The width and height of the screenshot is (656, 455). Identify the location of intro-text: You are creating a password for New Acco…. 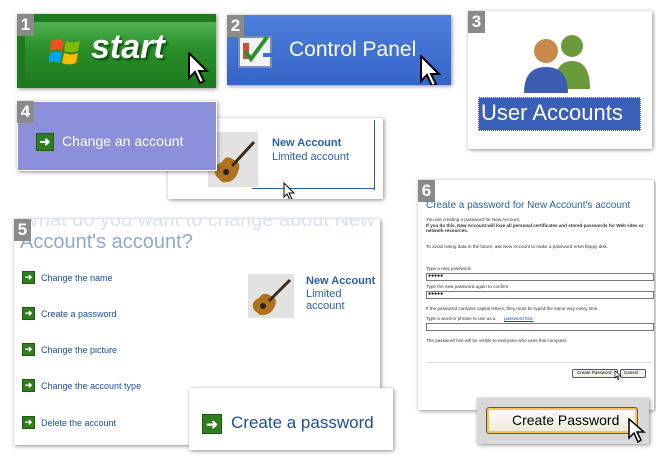
(473, 219).